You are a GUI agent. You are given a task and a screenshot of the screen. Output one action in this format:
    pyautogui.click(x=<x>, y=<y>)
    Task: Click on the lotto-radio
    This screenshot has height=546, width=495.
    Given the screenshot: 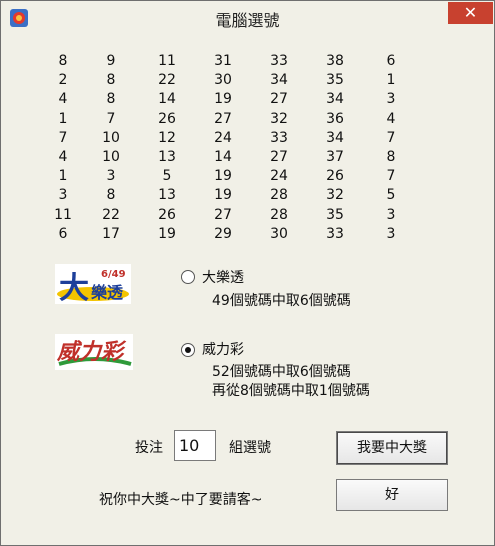 What is the action you would take?
    pyautogui.click(x=188, y=277)
    